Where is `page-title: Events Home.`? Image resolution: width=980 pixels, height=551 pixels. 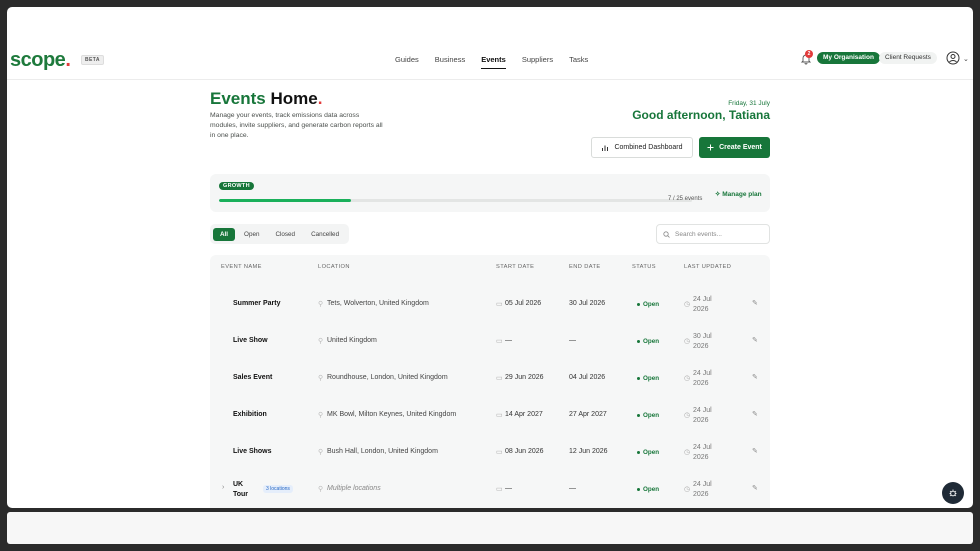 page-title: Events Home. is located at coordinates (266, 98).